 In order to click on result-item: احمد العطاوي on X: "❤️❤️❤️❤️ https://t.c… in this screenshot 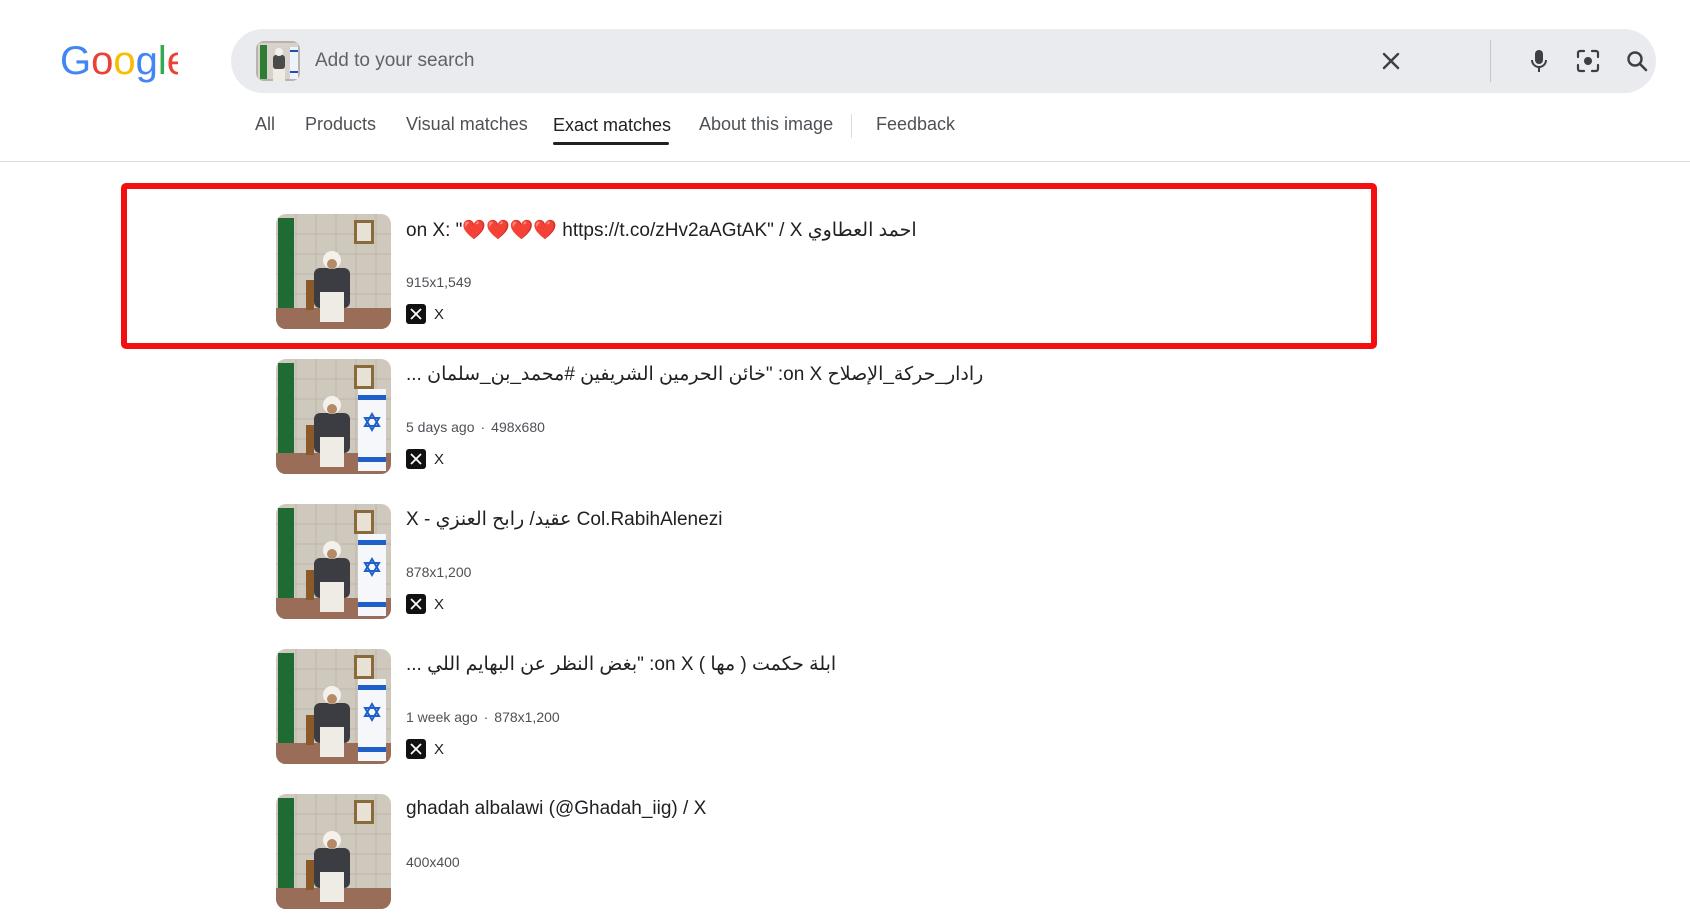, I will do `click(826, 274)`.